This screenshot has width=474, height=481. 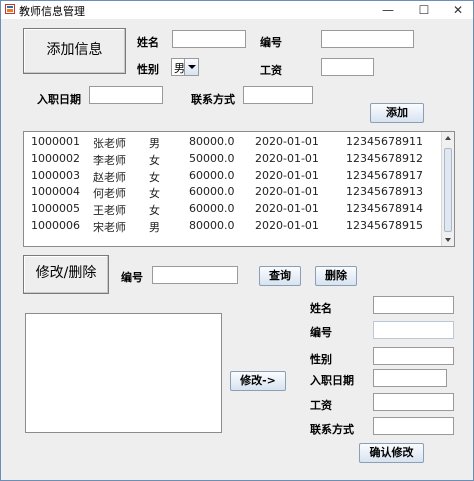 What do you see at coordinates (55, 158) in the screenshot?
I see `list-cell-id: 1000002` at bounding box center [55, 158].